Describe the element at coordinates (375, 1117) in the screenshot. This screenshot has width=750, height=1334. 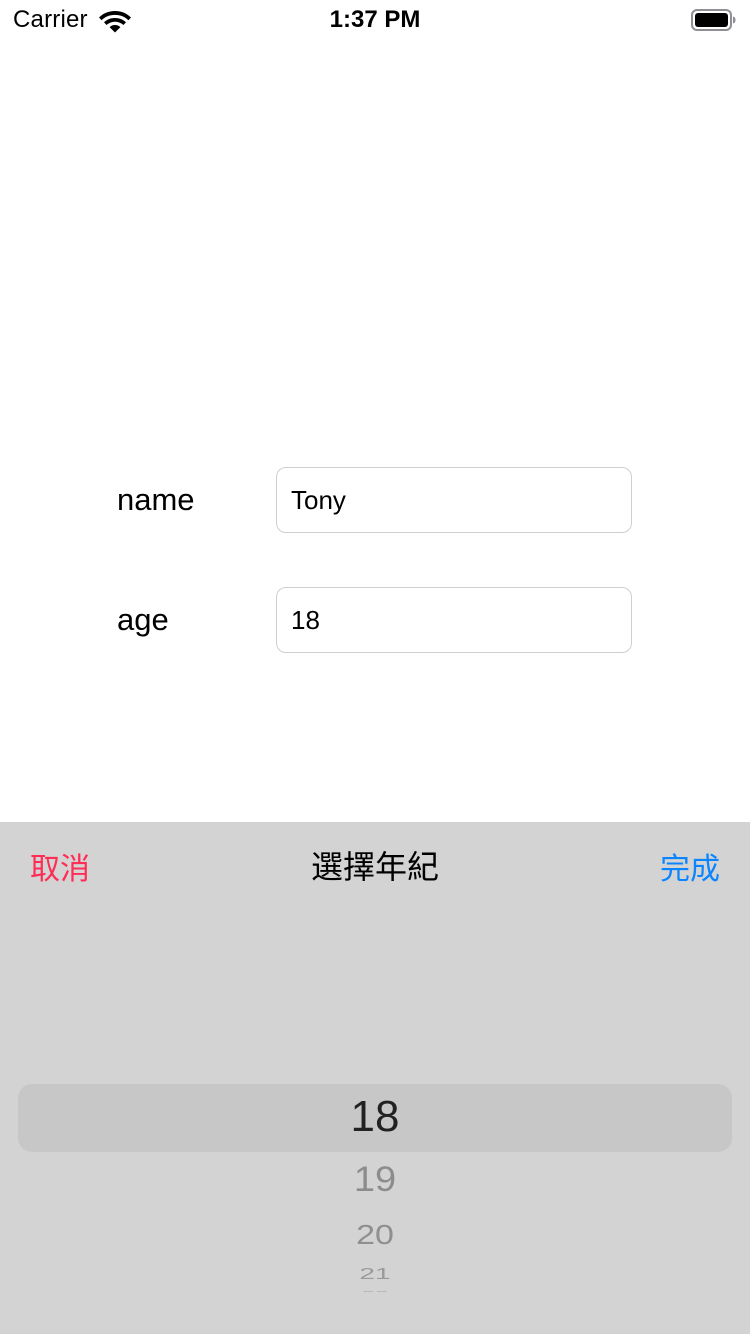
I see `picker-option-selected: 18` at that location.